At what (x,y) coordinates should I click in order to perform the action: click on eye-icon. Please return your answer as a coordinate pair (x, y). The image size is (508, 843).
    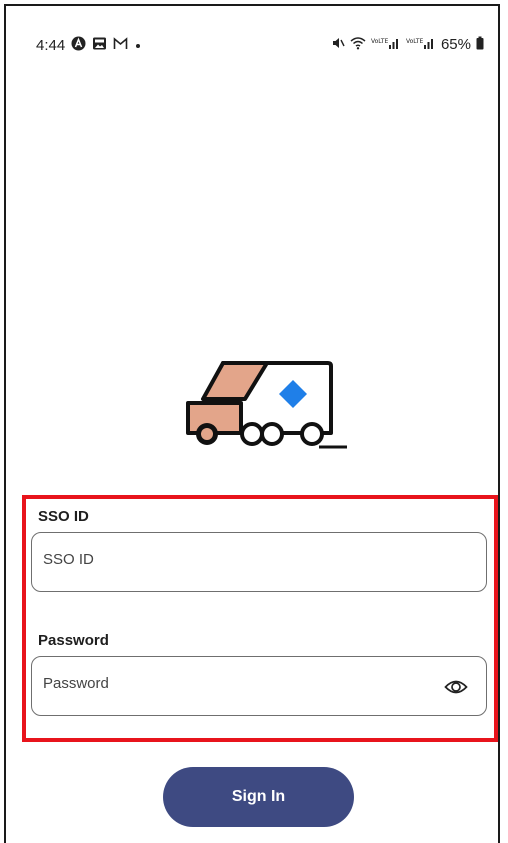
    Looking at the image, I should click on (456, 687).